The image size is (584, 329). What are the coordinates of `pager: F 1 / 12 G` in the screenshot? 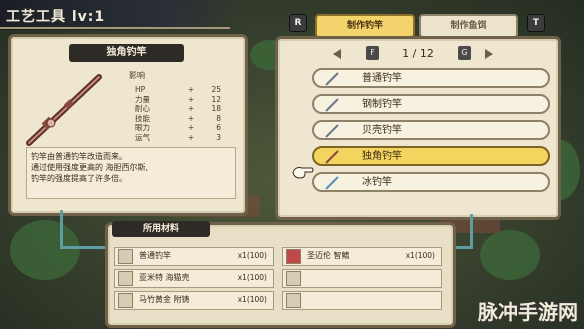 It's located at (418, 54).